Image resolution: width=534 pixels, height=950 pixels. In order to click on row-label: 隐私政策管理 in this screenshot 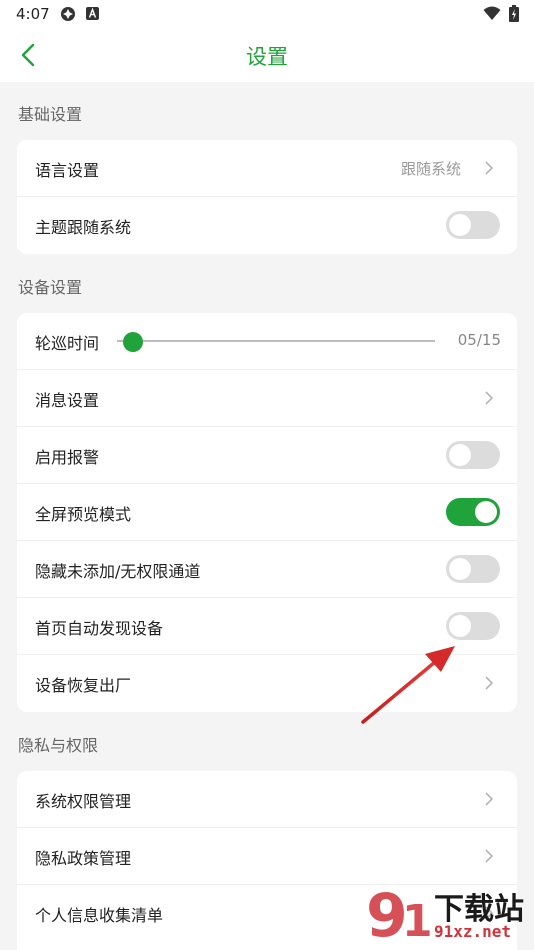, I will do `click(83, 858)`.